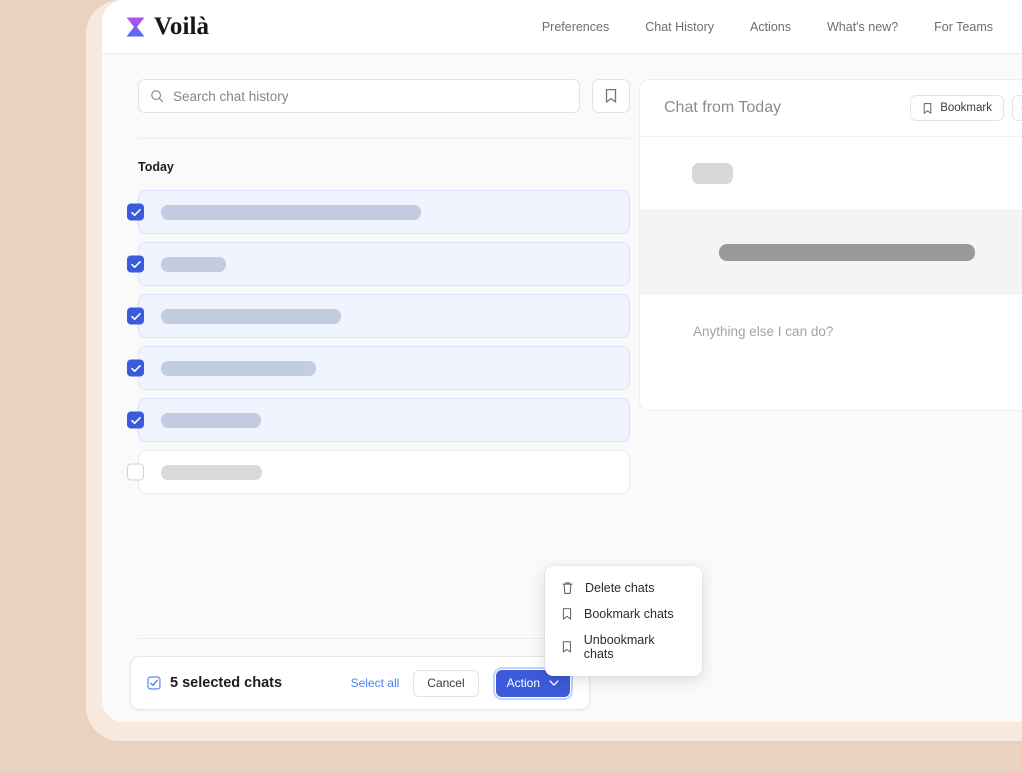 Image resolution: width=1022 pixels, height=773 pixels. What do you see at coordinates (157, 96) in the screenshot?
I see `search-icon` at bounding box center [157, 96].